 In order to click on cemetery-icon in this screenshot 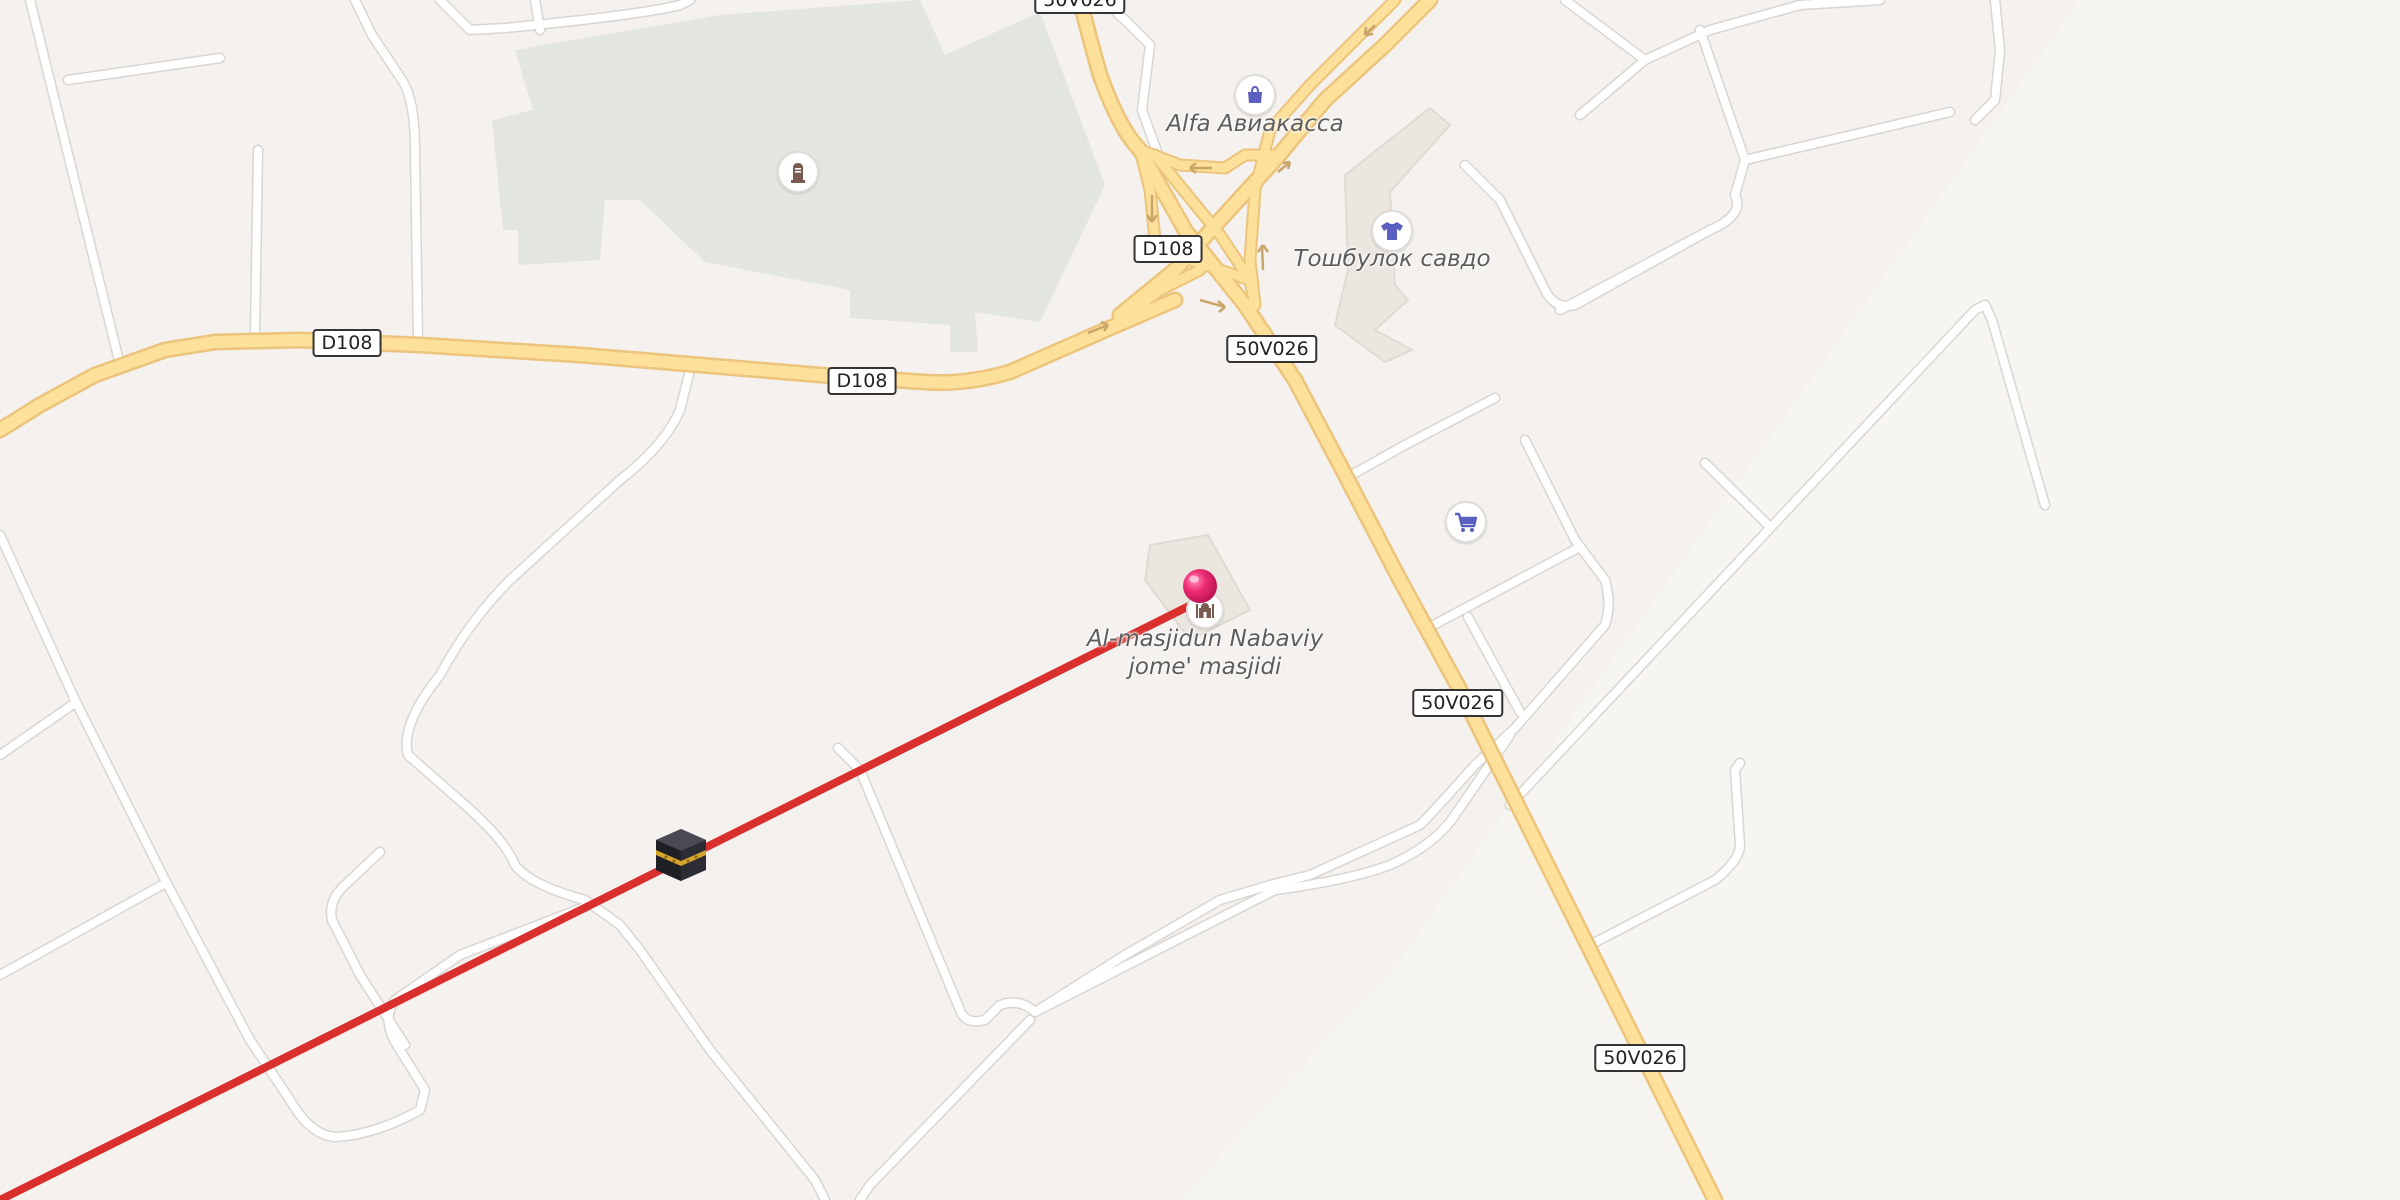, I will do `click(798, 172)`.